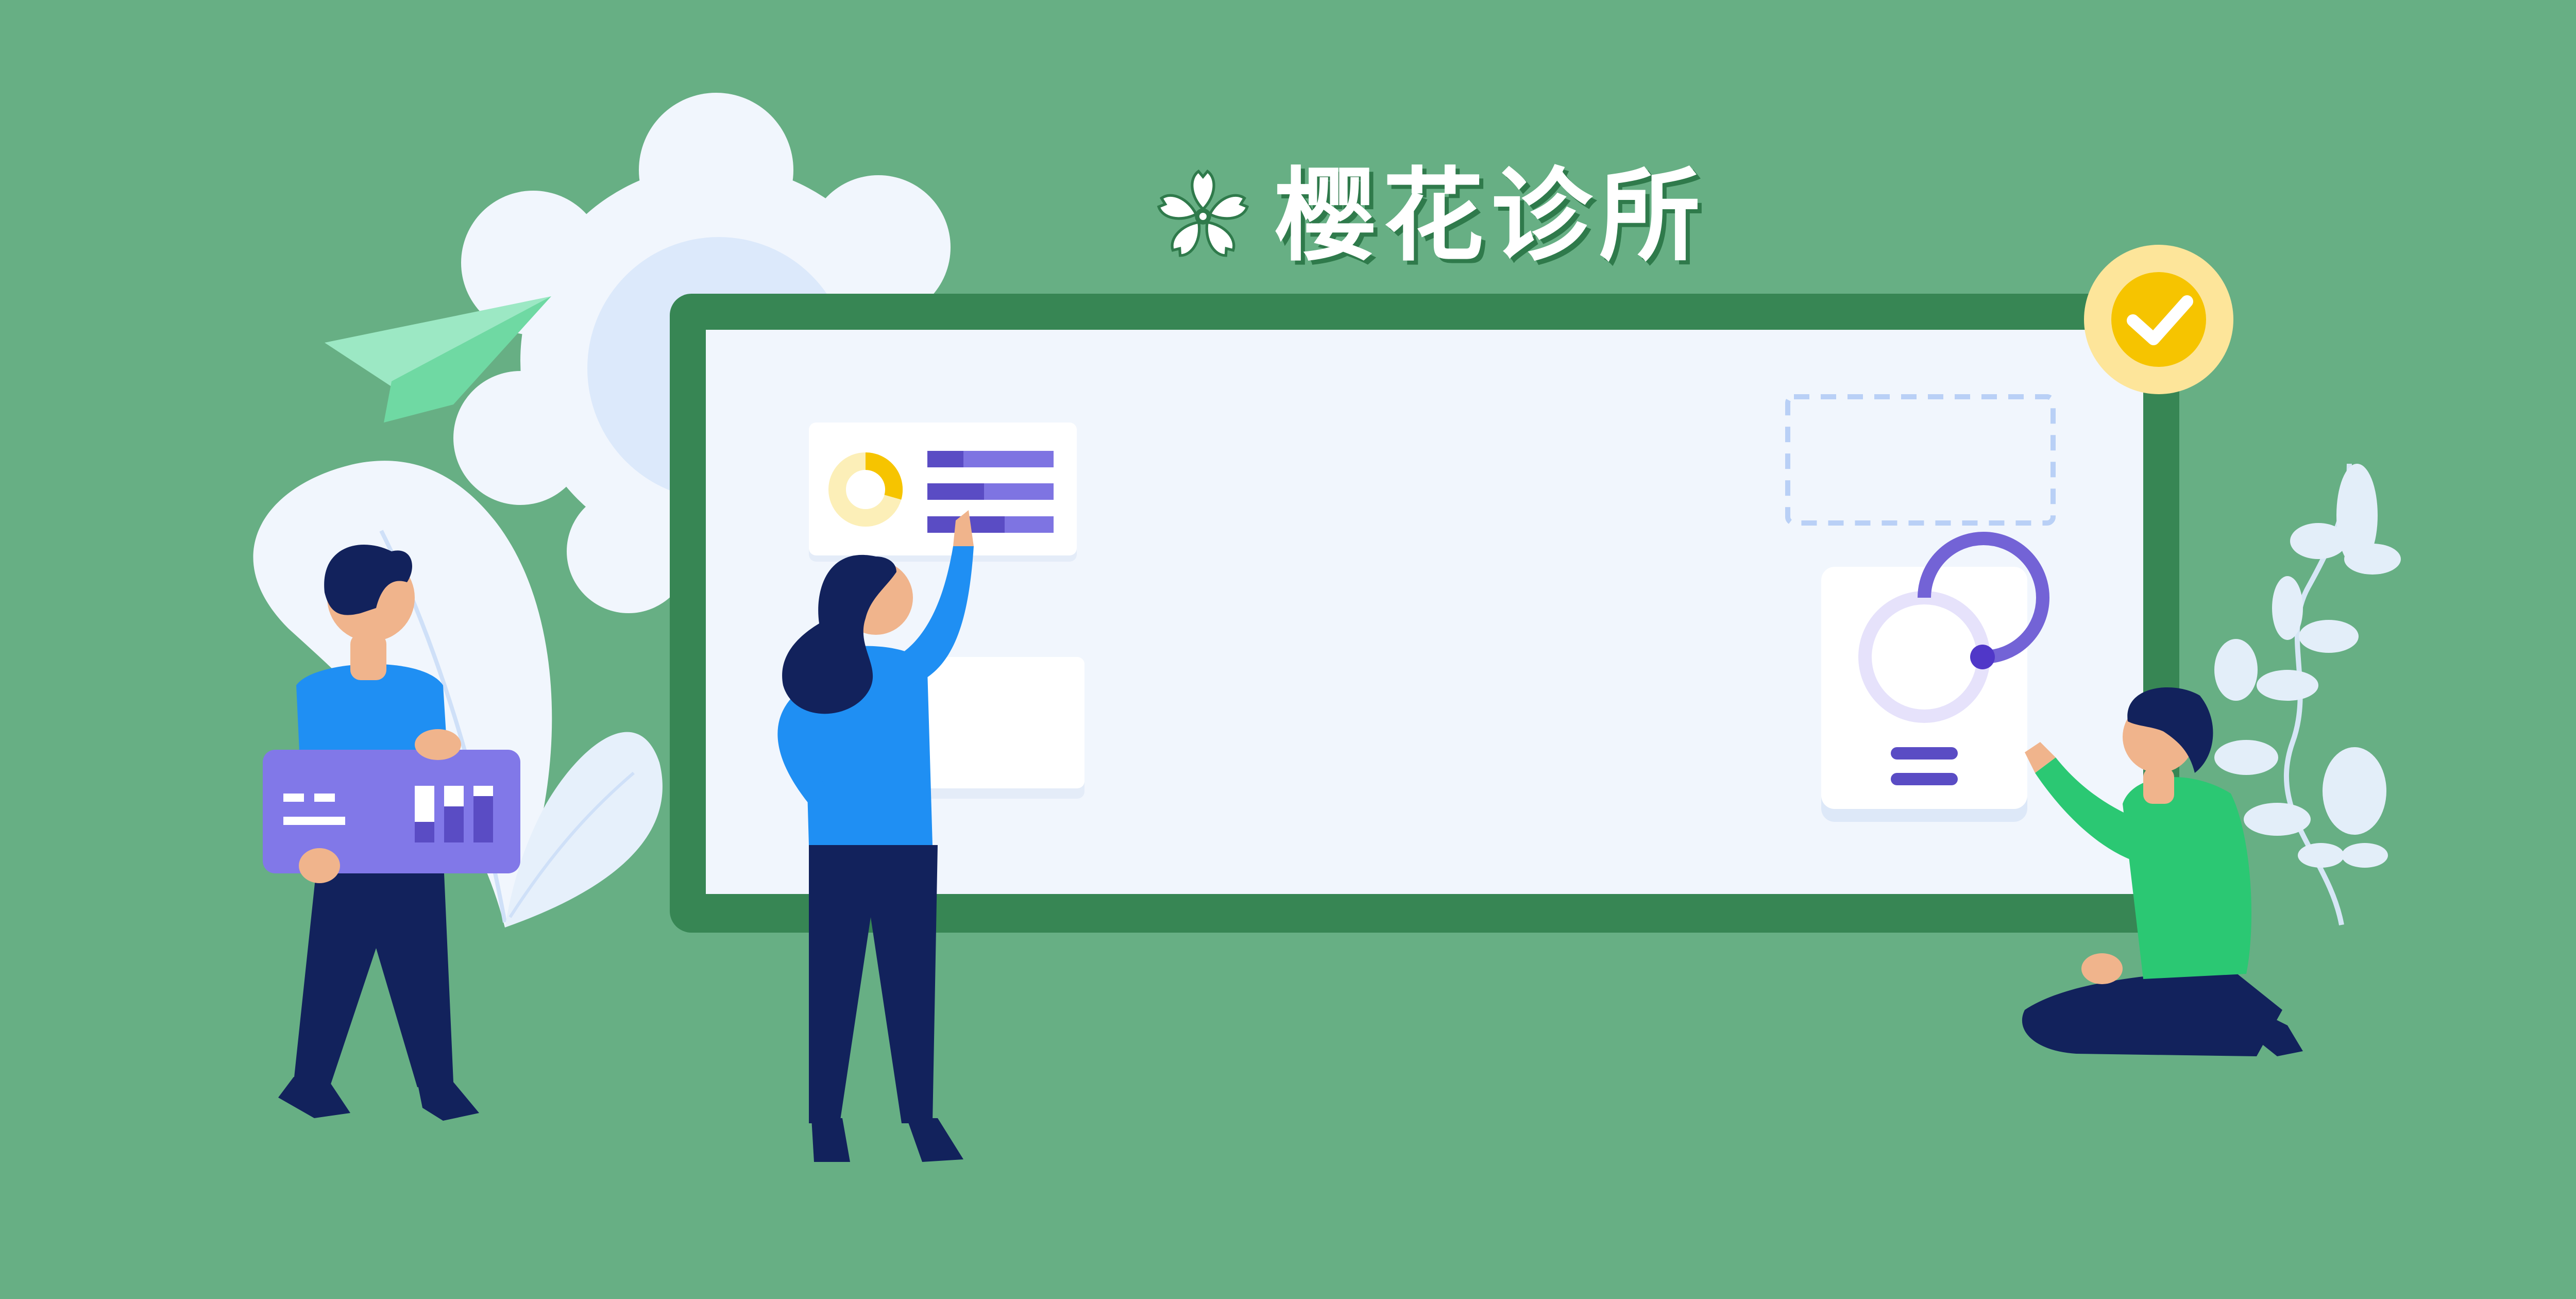 The height and width of the screenshot is (1299, 2576). I want to click on sakura-flower-icon, so click(1203, 213).